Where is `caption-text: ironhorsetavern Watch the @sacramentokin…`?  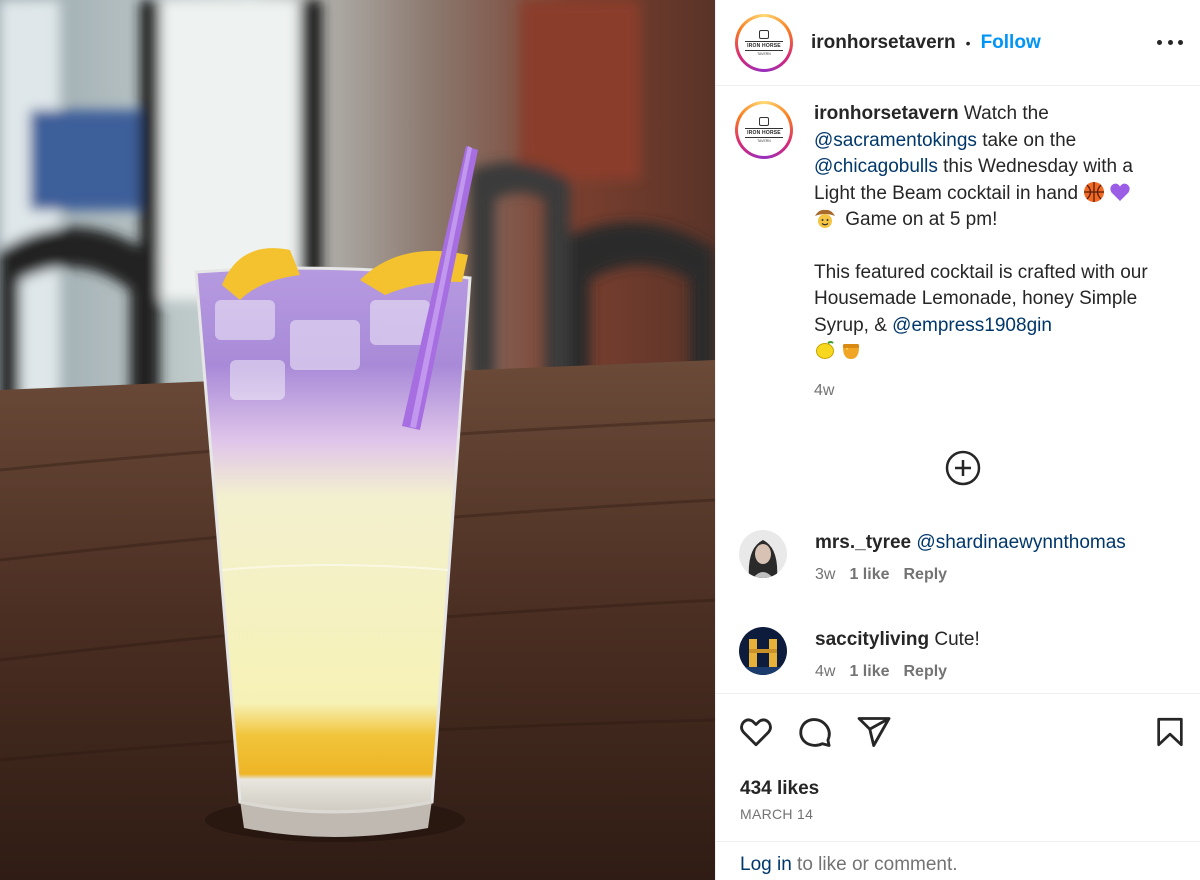 caption-text: ironhorsetavern Watch the @sacramentokin… is located at coordinates (994, 252).